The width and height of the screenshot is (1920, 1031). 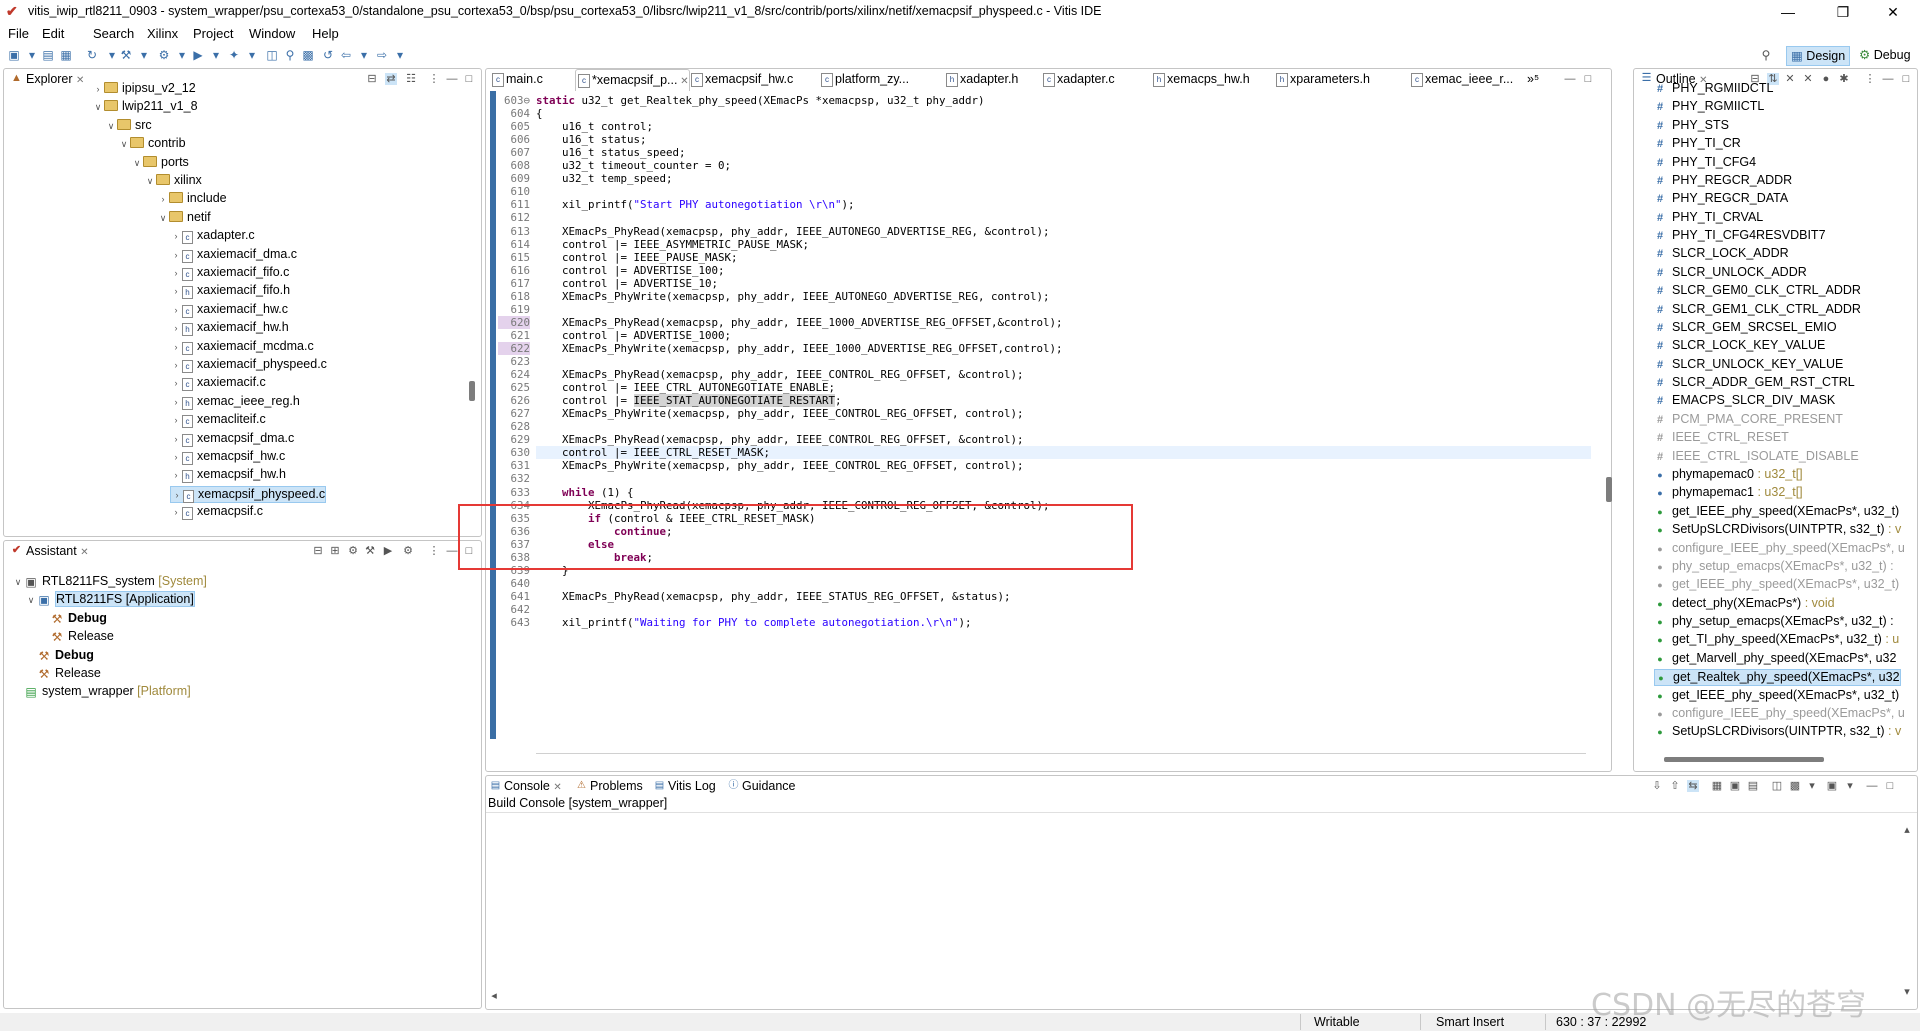 What do you see at coordinates (1744, 603) in the screenshot?
I see `outline-item: ● detect_phy(XEmacPs*) : void` at bounding box center [1744, 603].